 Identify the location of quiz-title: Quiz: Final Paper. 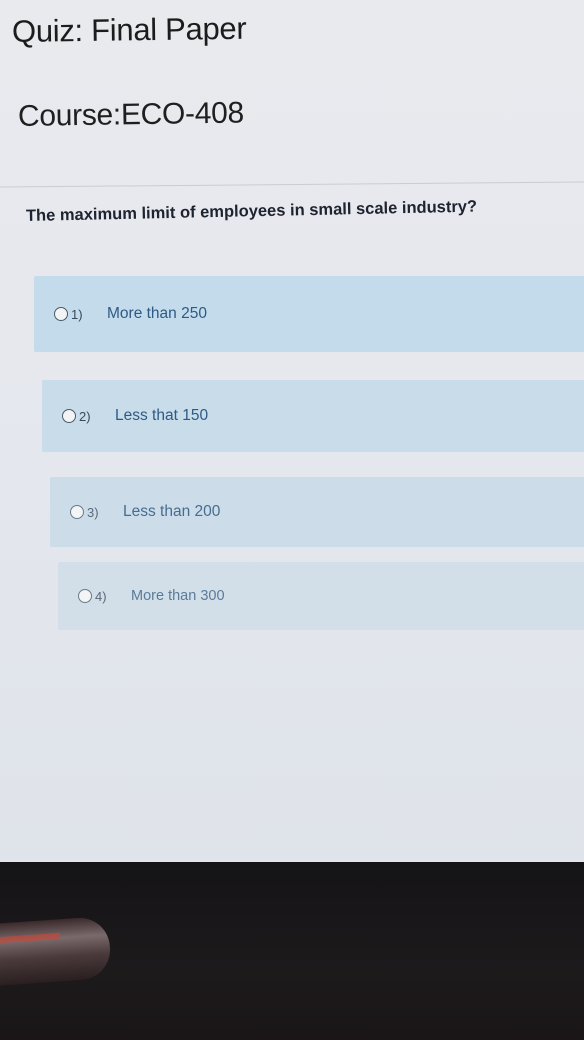
(129, 29).